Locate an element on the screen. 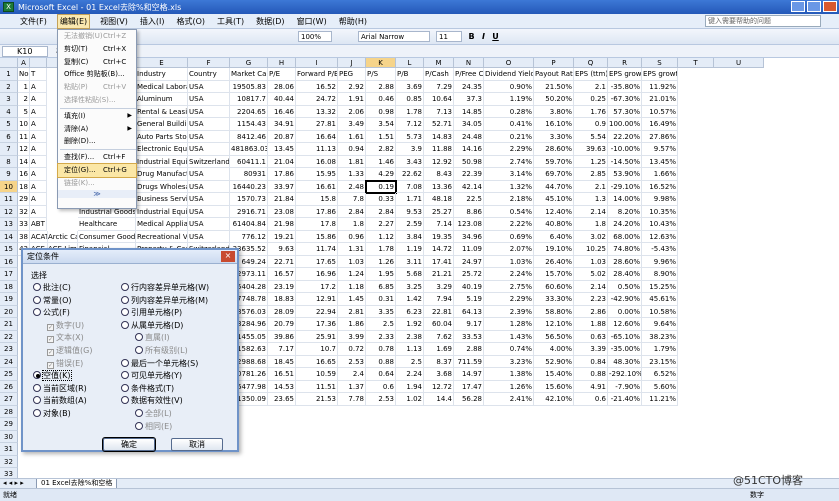  cell: 4.00% is located at coordinates (554, 349).